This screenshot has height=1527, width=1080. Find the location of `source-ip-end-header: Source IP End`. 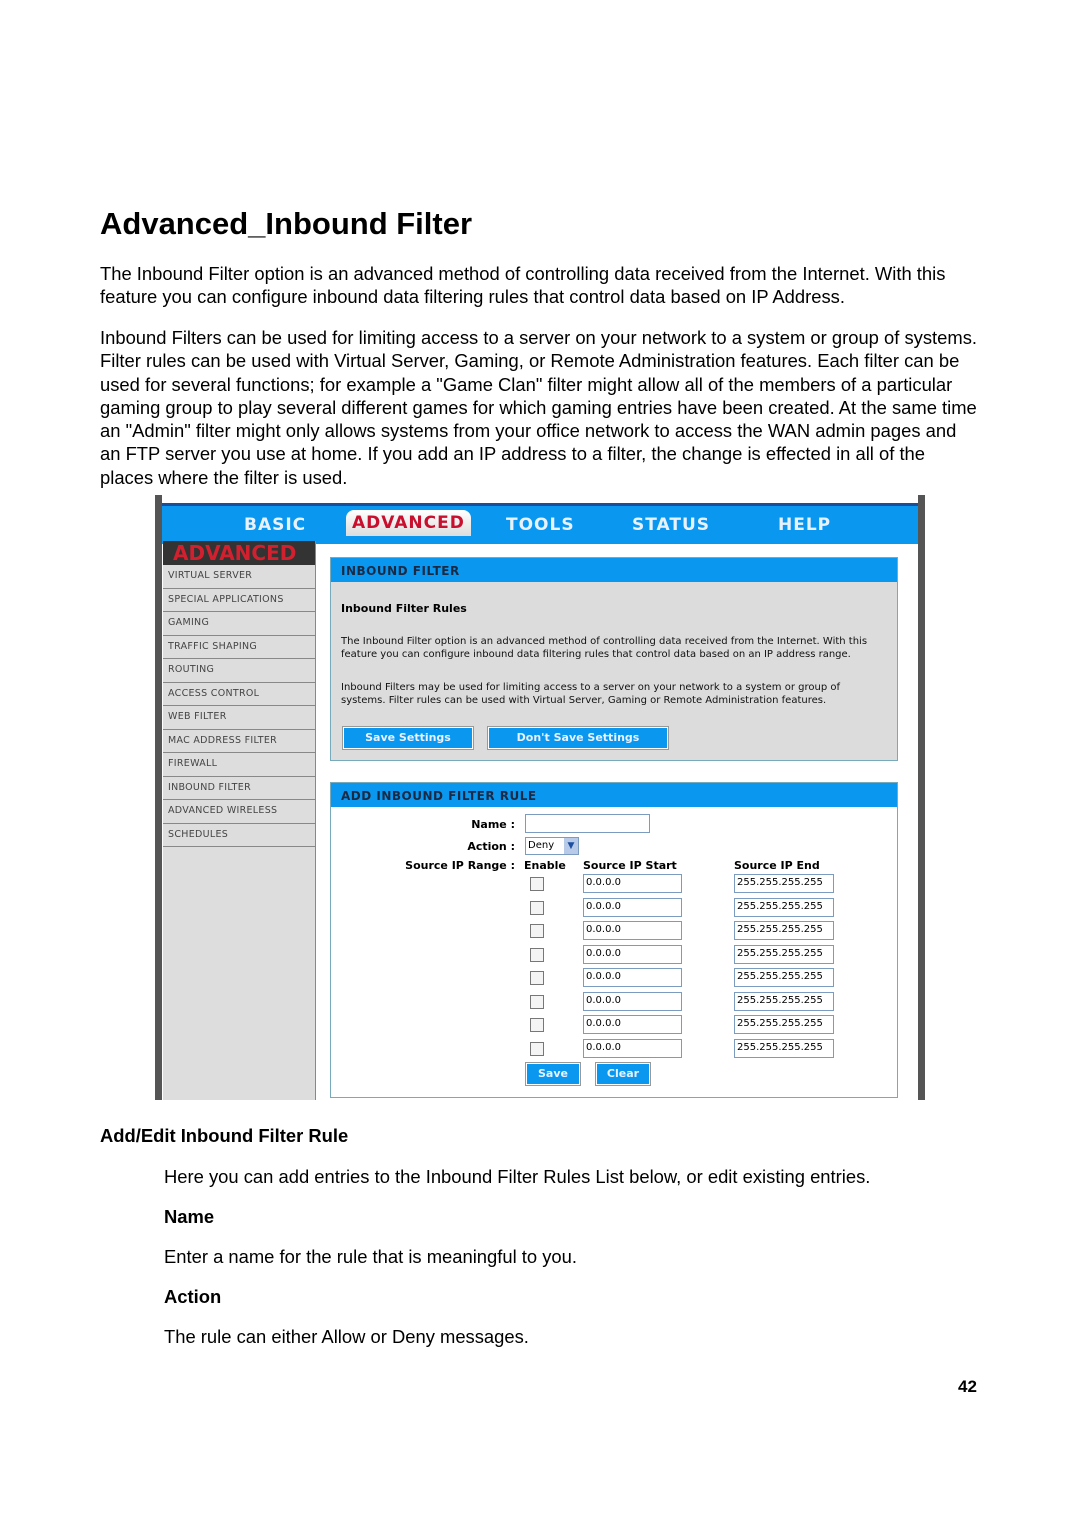

source-ip-end-header: Source IP End is located at coordinates (777, 865).